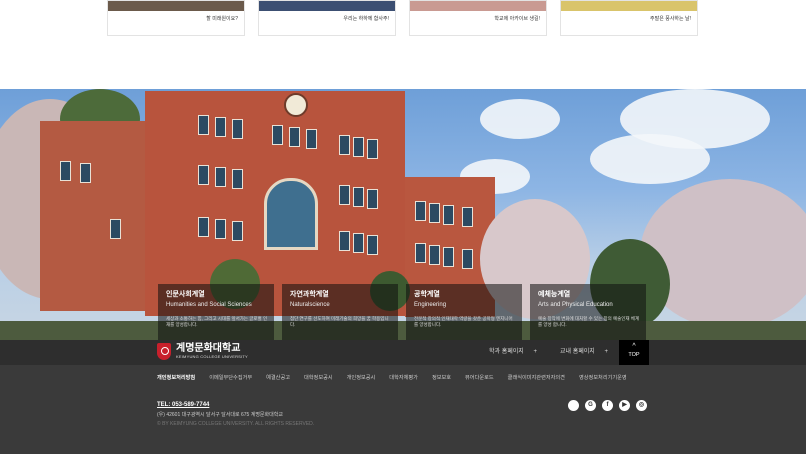 Image resolution: width=806 pixels, height=454 pixels. I want to click on footer-link: 클래식이미지관련저자의견, so click(536, 377).